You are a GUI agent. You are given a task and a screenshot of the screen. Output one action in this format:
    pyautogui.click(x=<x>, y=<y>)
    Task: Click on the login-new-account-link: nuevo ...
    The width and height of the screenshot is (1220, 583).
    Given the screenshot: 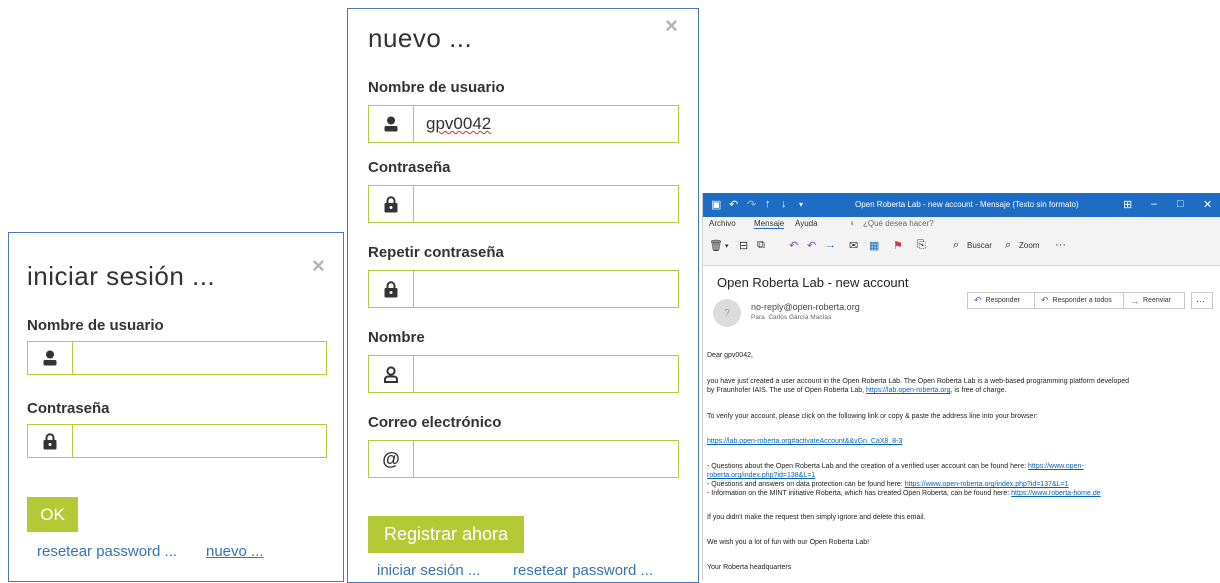 What is the action you would take?
    pyautogui.click(x=235, y=551)
    